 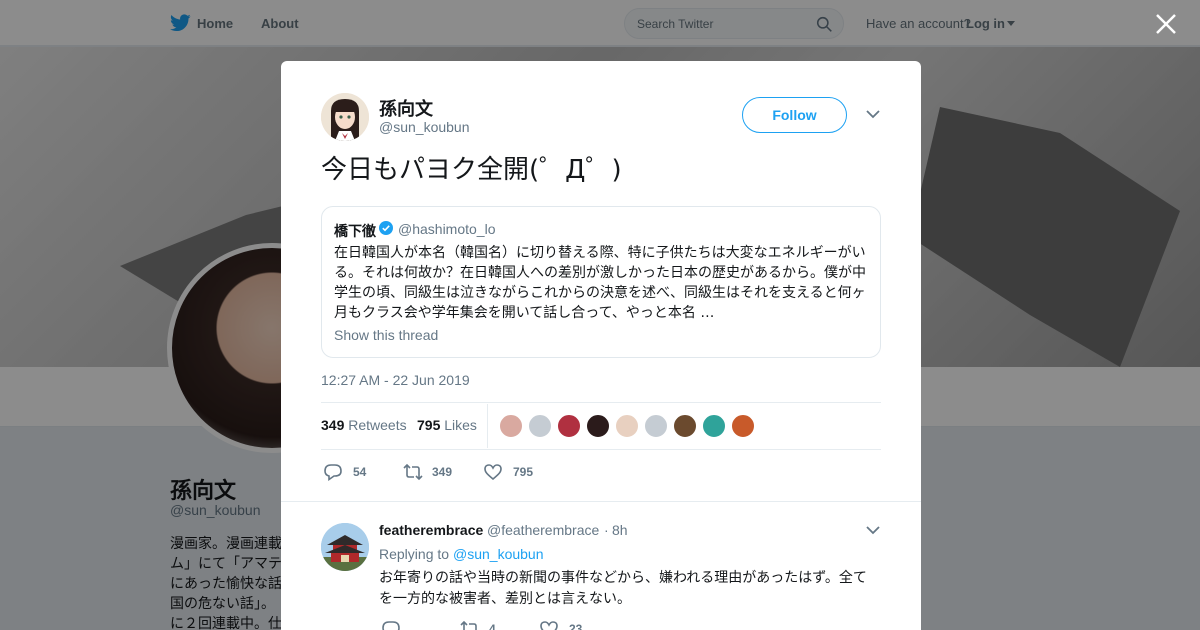 What do you see at coordinates (386, 228) in the screenshot?
I see `verified-badge-icon` at bounding box center [386, 228].